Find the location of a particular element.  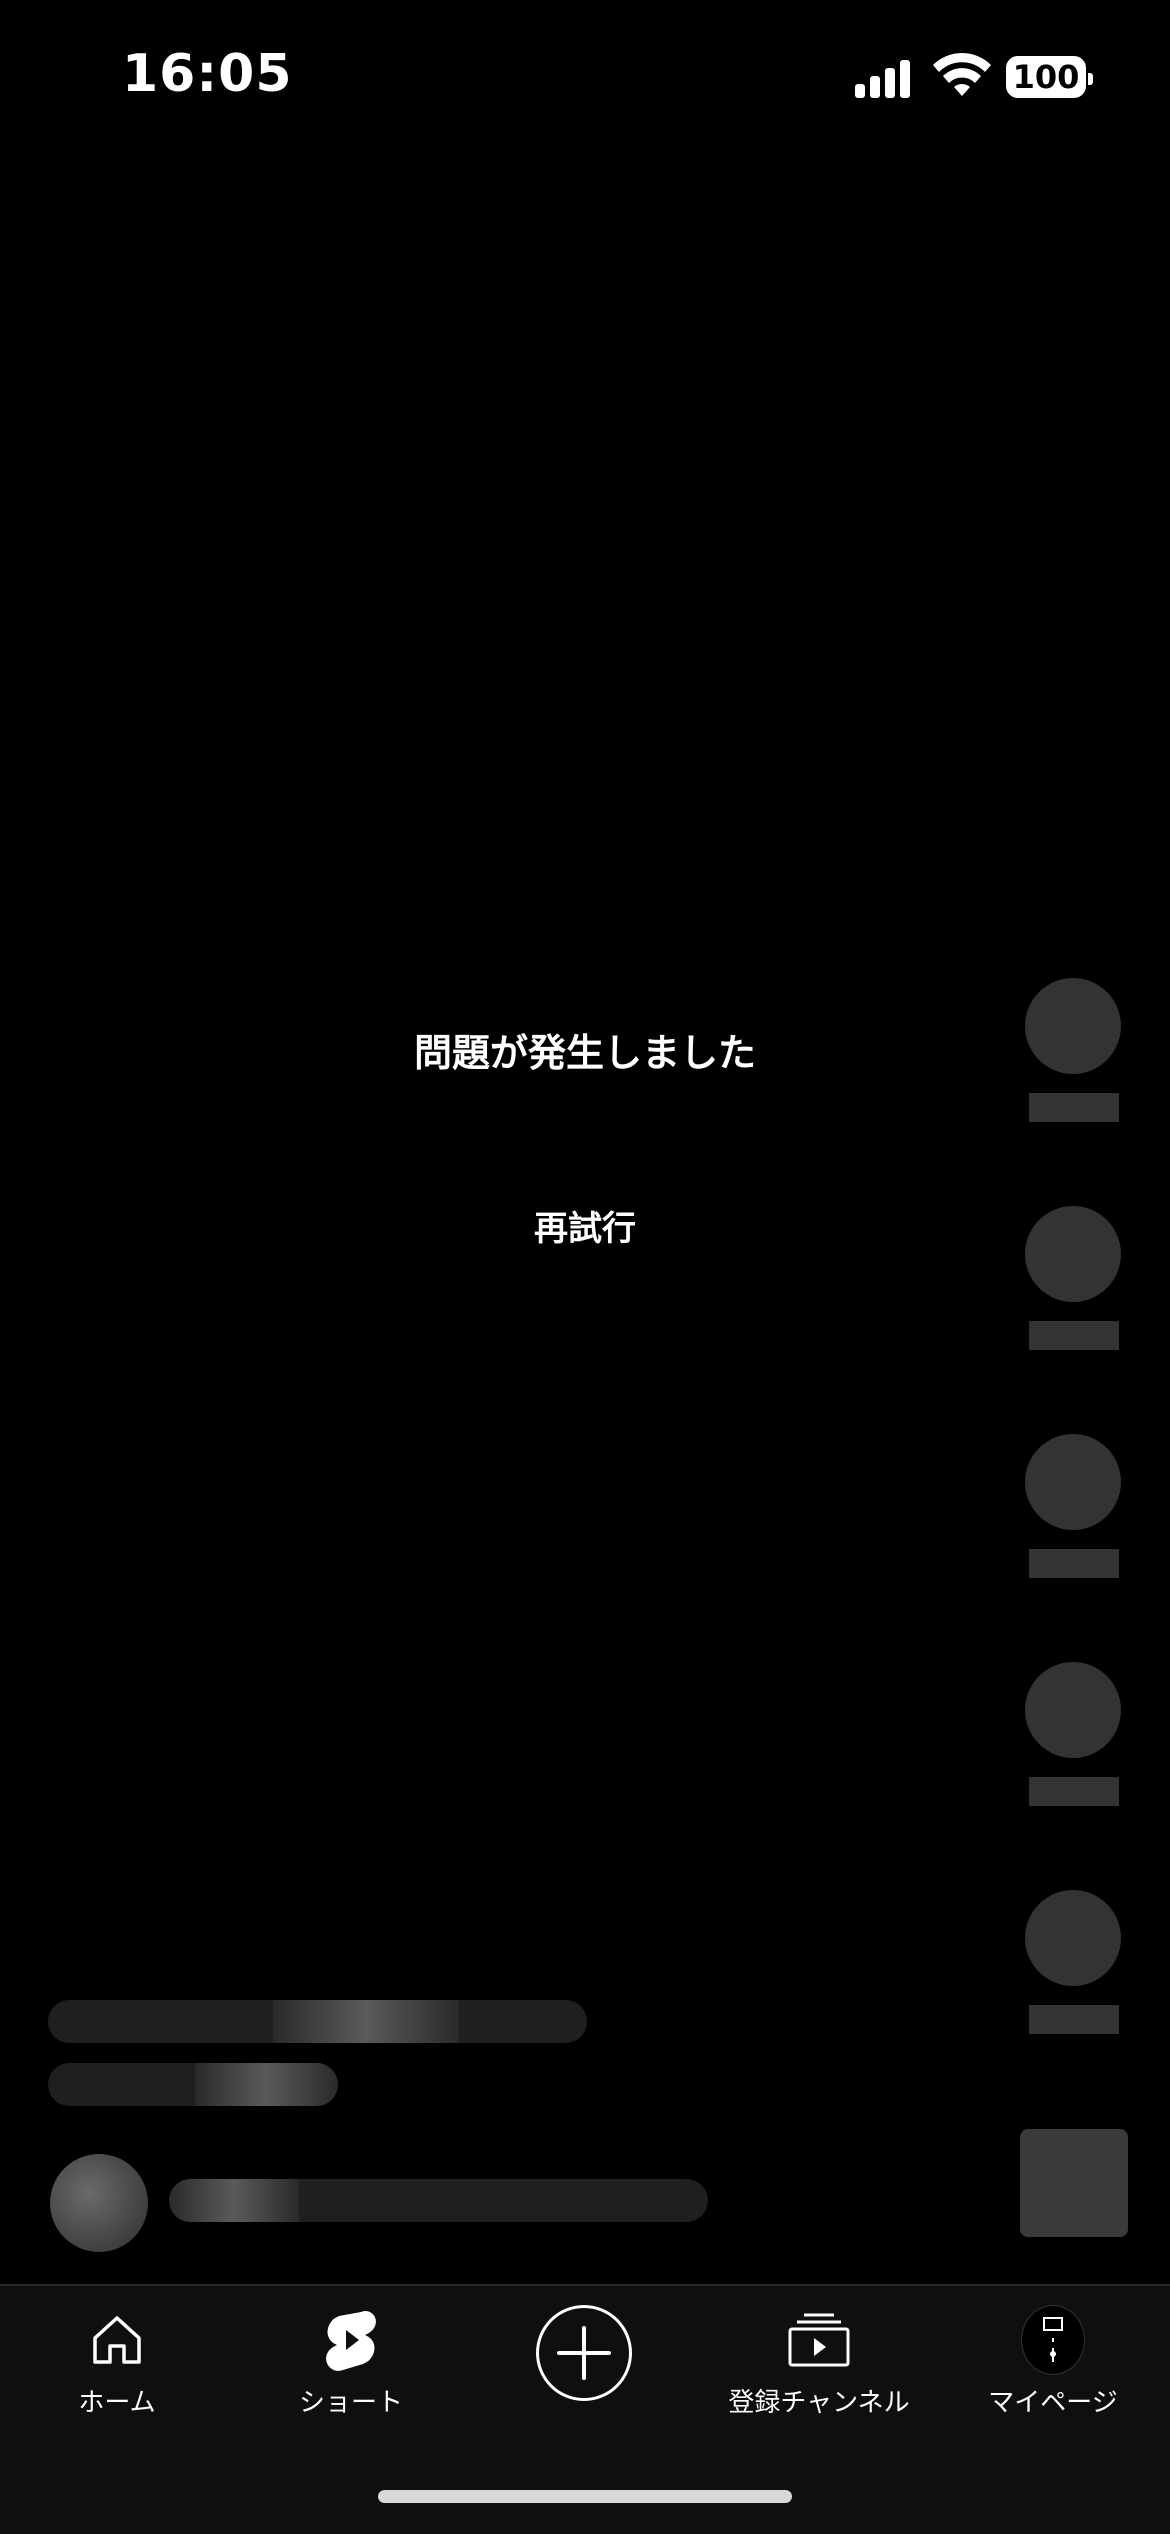

skeleton-channel-avatar is located at coordinates (99, 2203).